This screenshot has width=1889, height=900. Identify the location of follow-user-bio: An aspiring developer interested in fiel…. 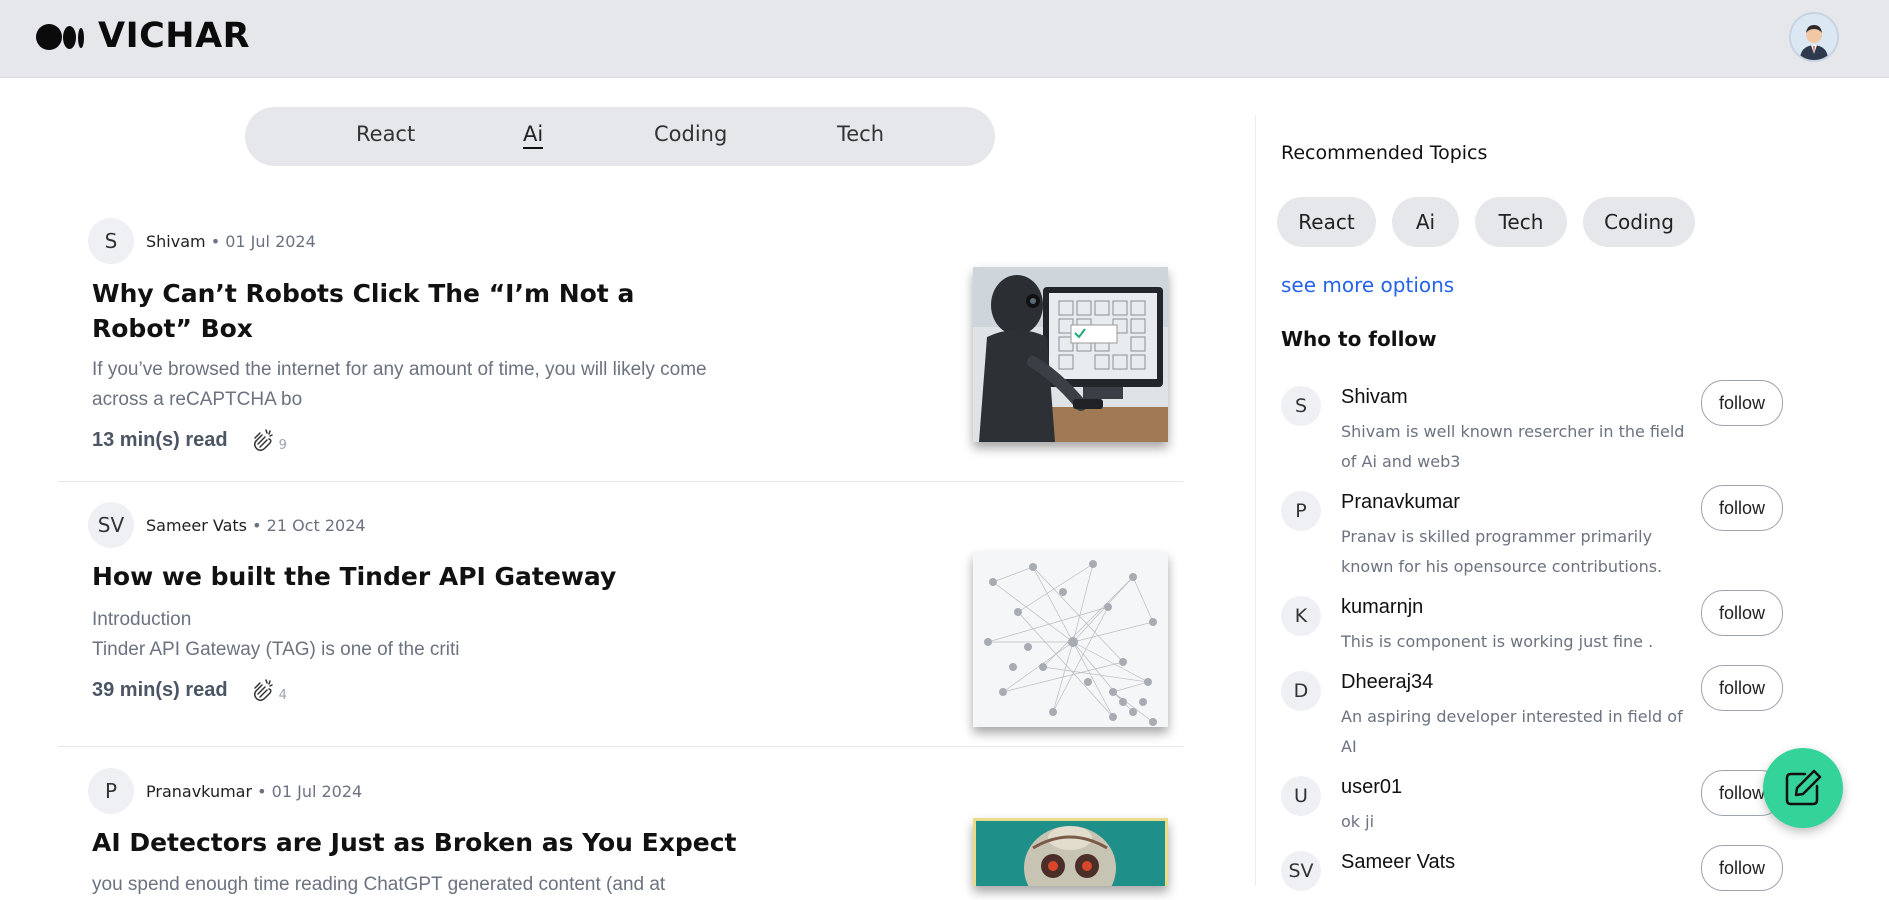
(1512, 731).